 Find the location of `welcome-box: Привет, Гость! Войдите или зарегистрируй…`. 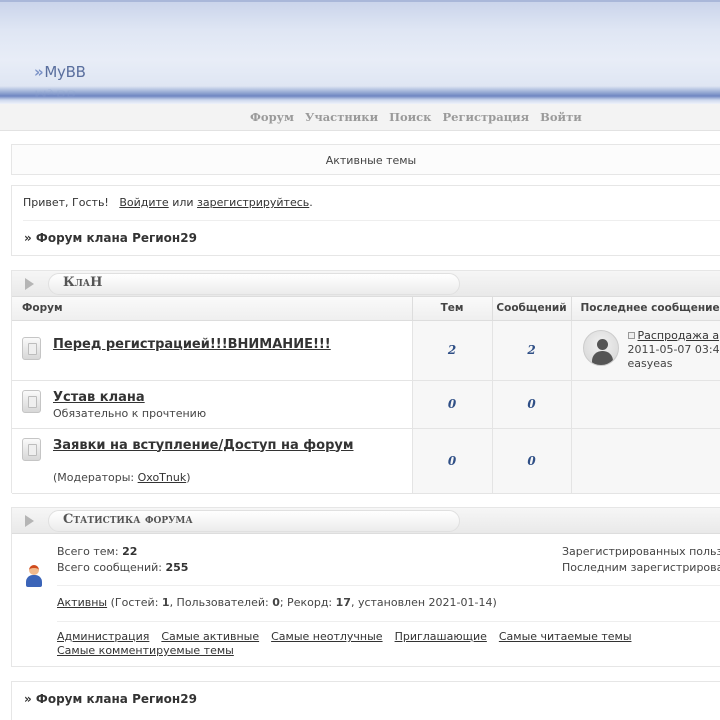

welcome-box: Привет, Гость! Войдите или зарегистрируй… is located at coordinates (365, 220).